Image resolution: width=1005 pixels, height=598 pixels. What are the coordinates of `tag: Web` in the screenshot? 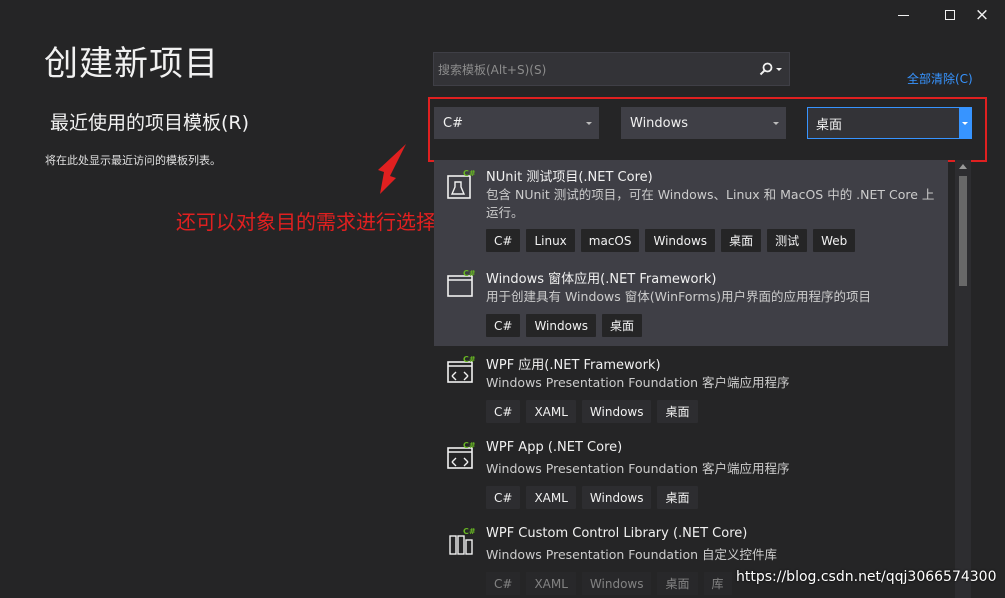 It's located at (834, 240).